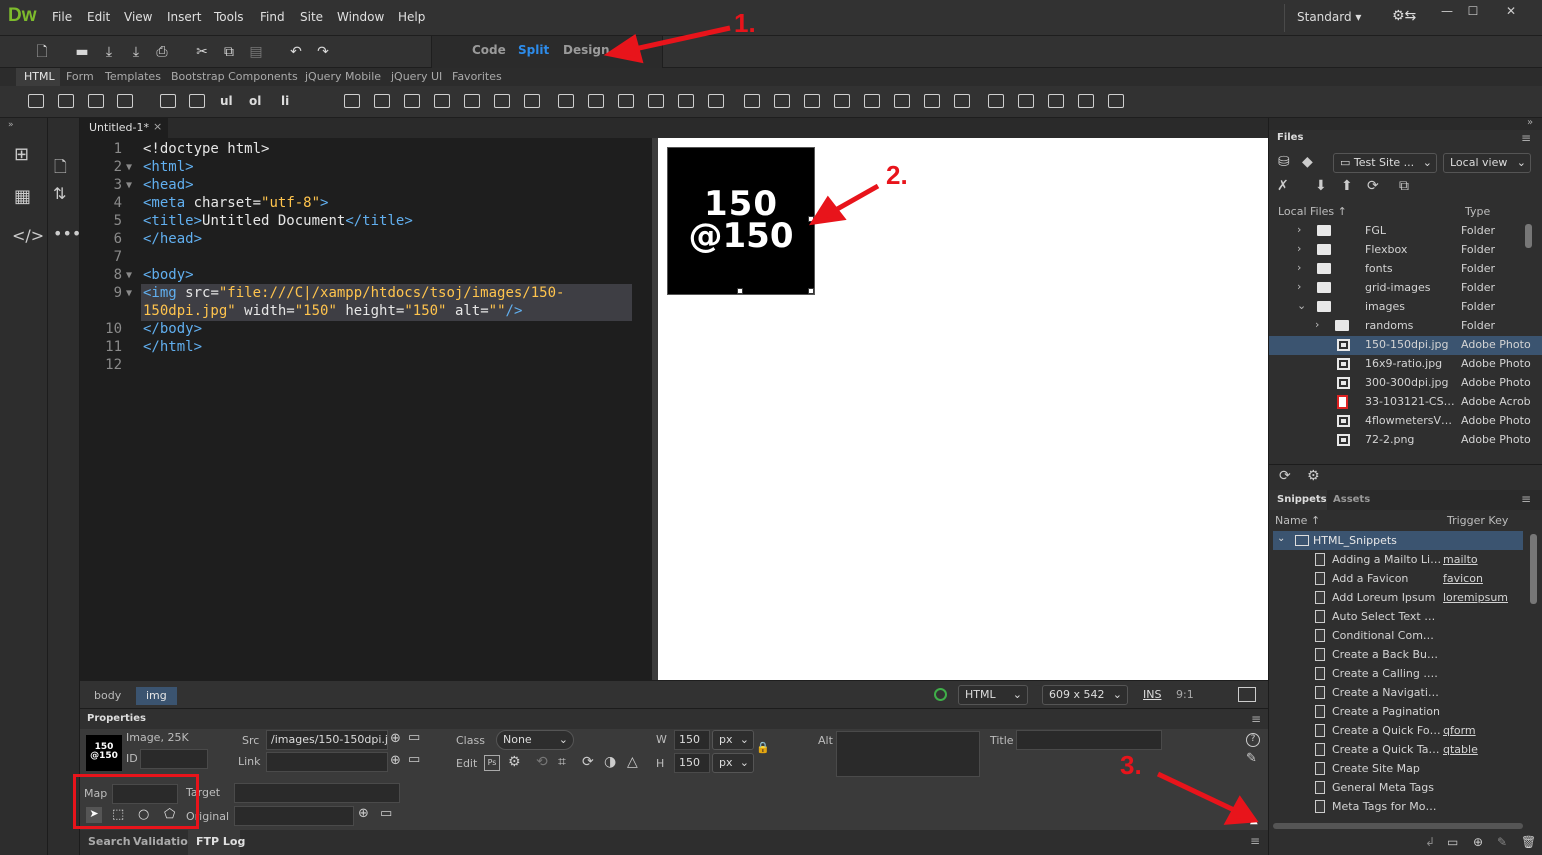  Describe the element at coordinates (36, 101) in the screenshot. I see `div-icon` at that location.